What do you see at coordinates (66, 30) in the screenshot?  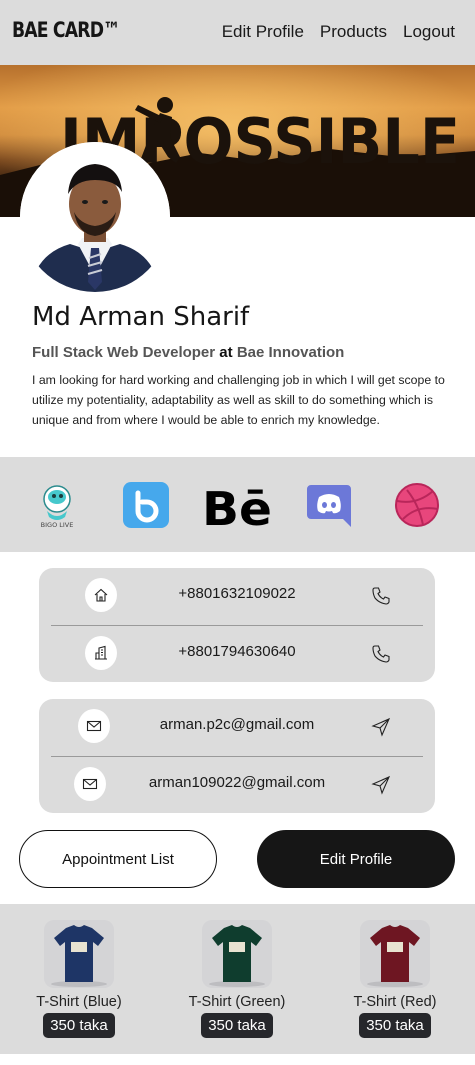 I see `brand-logo: BAE CARD™` at bounding box center [66, 30].